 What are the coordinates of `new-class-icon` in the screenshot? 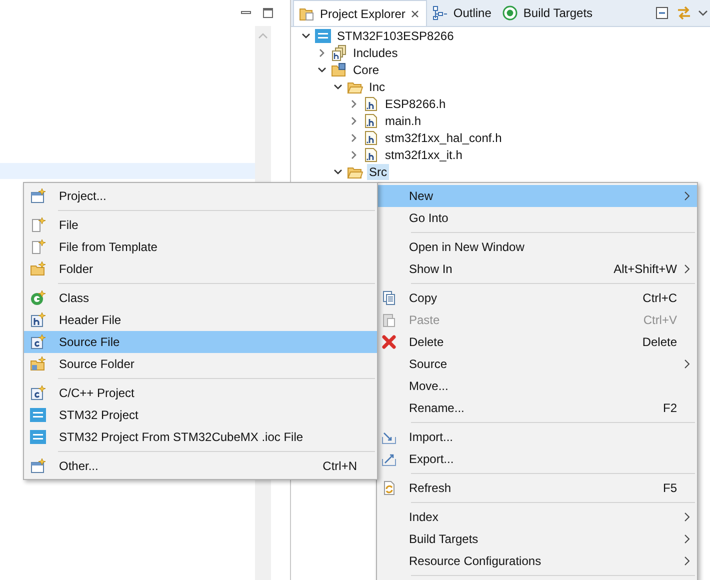 It's located at (38, 298).